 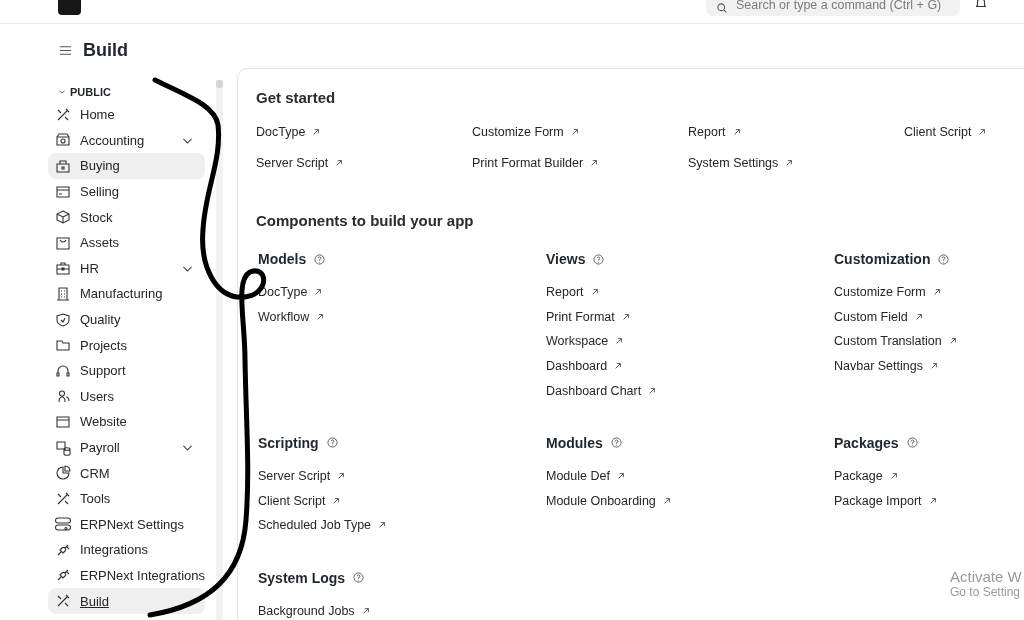 I want to click on database-icon, so click(x=63, y=447).